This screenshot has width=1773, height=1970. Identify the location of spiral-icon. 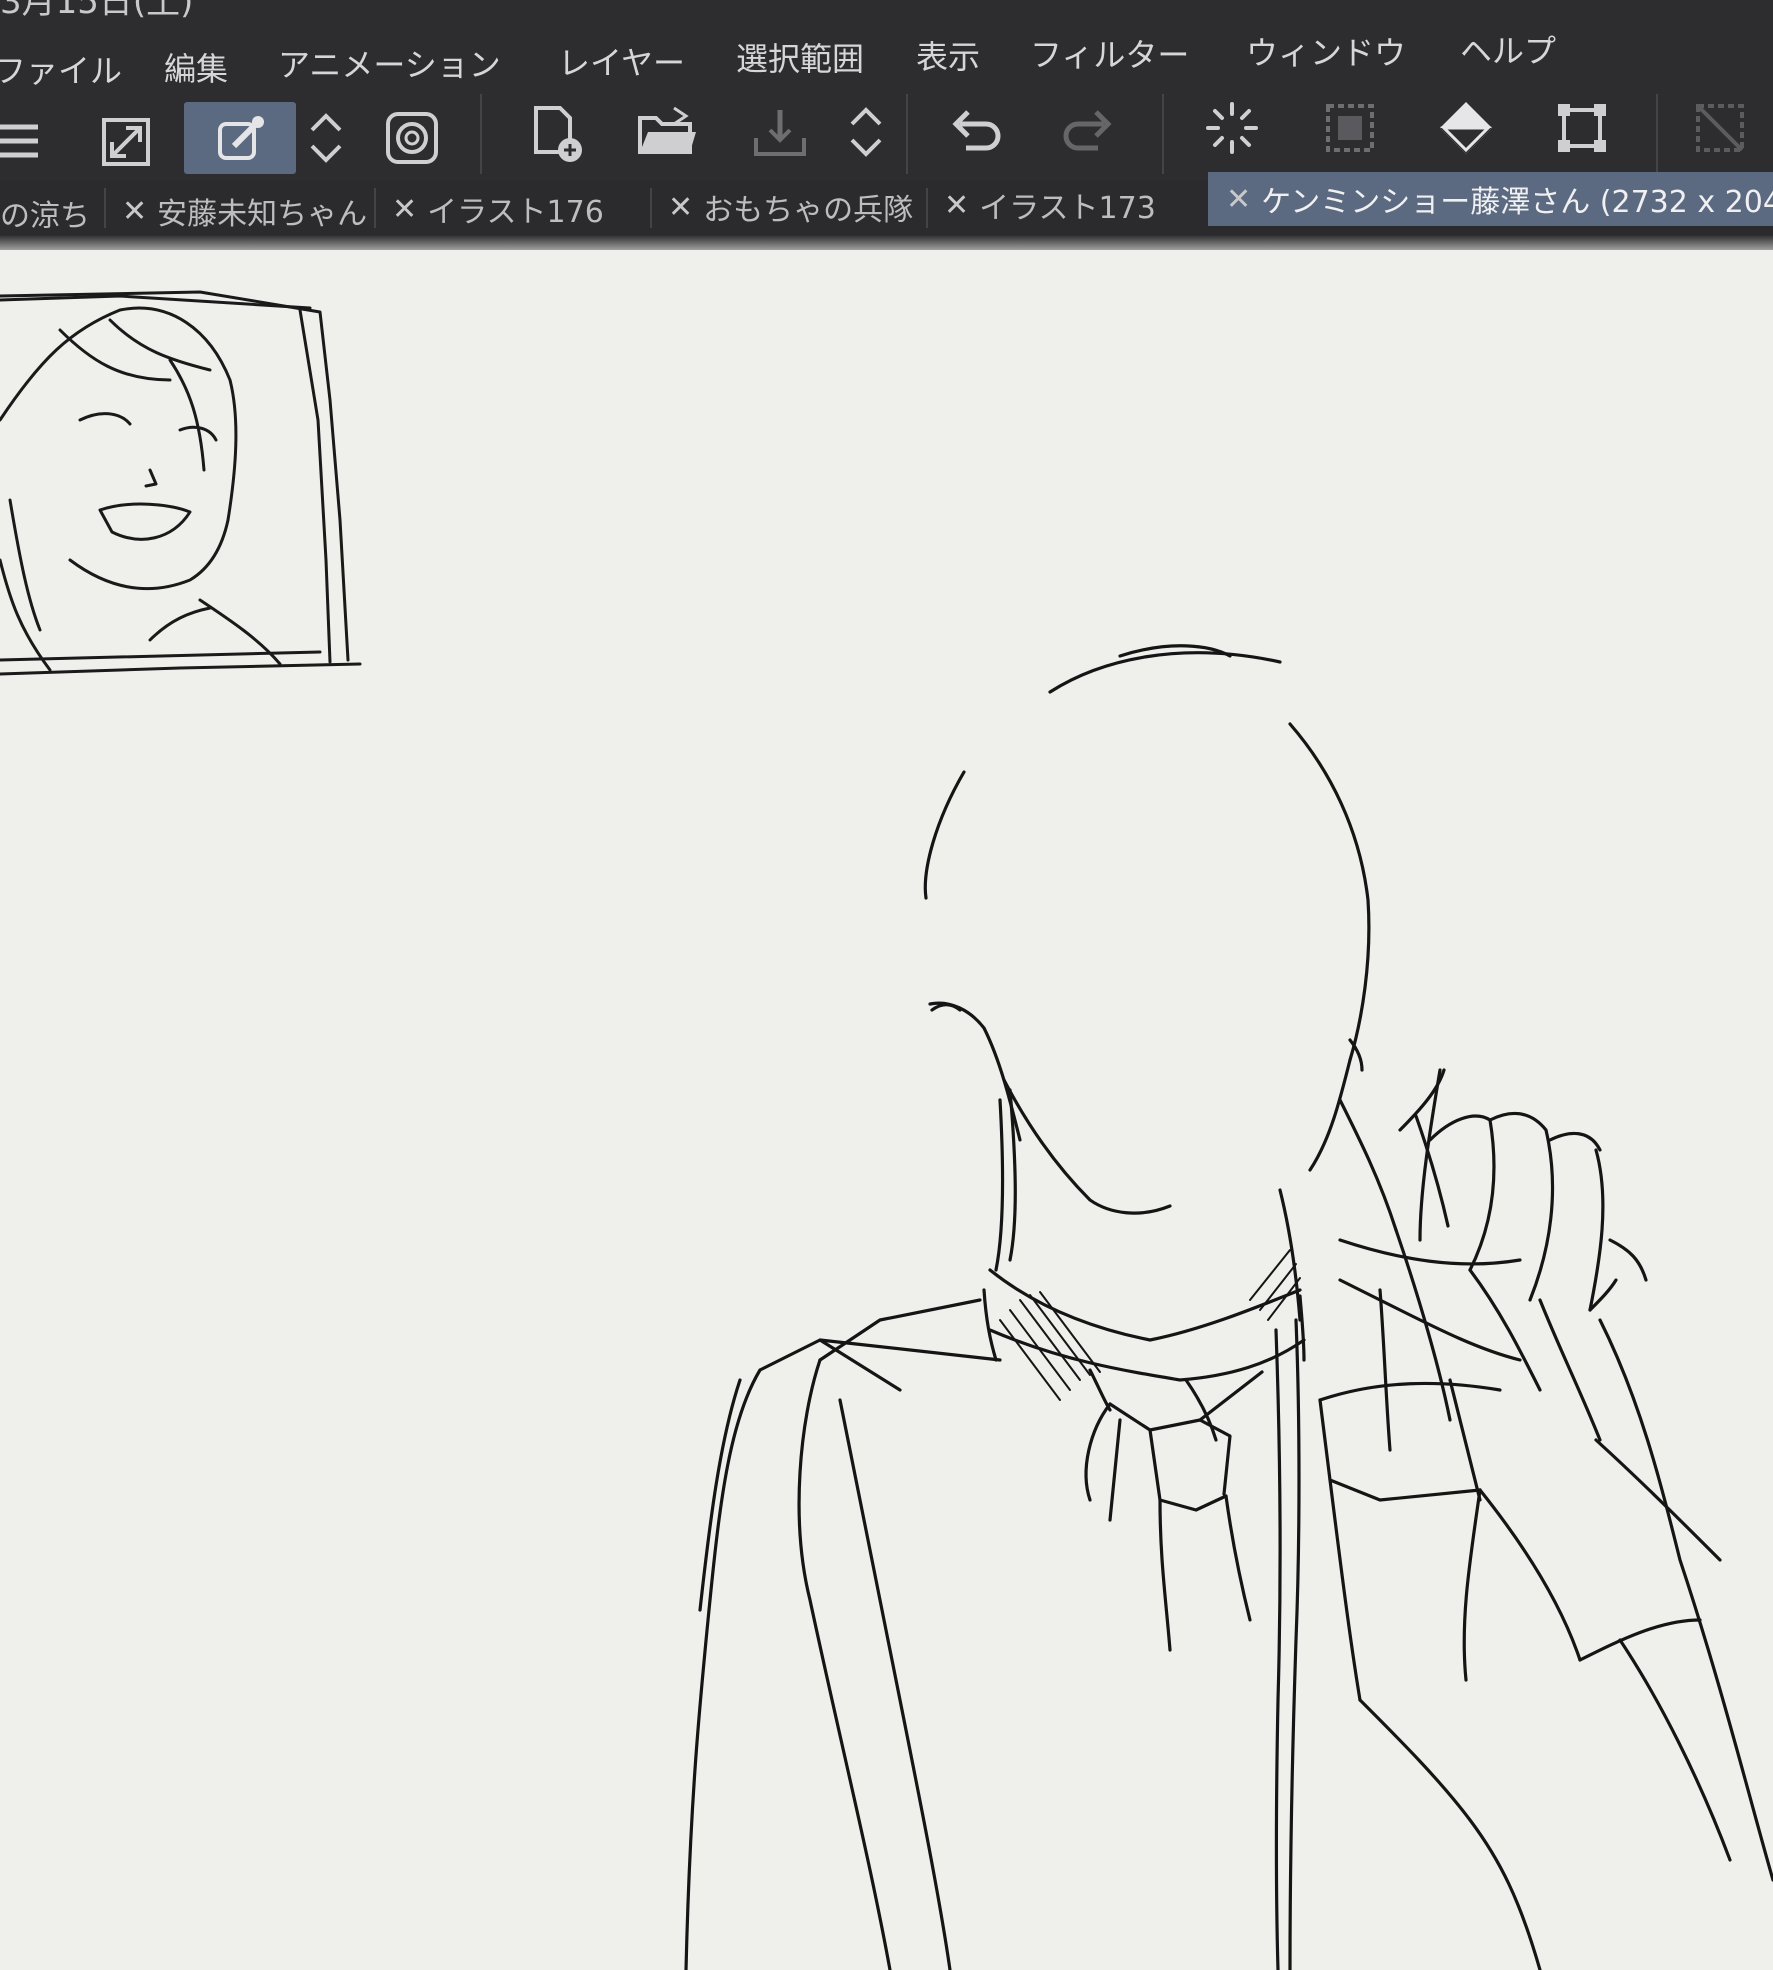
(412, 138).